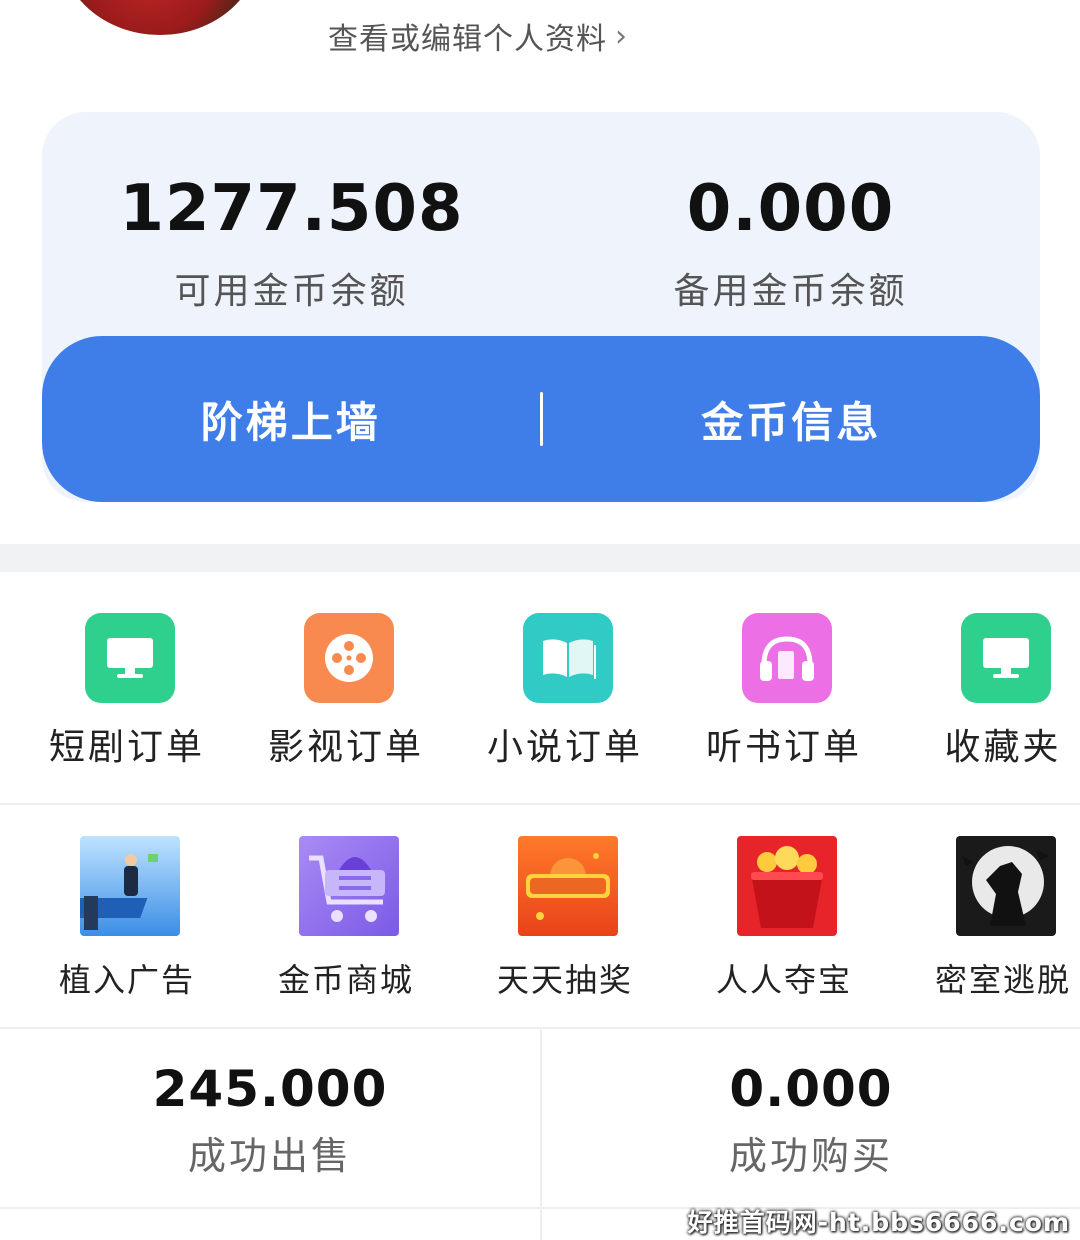  What do you see at coordinates (345, 980) in the screenshot?
I see `menu-item-label: 金币商城` at bounding box center [345, 980].